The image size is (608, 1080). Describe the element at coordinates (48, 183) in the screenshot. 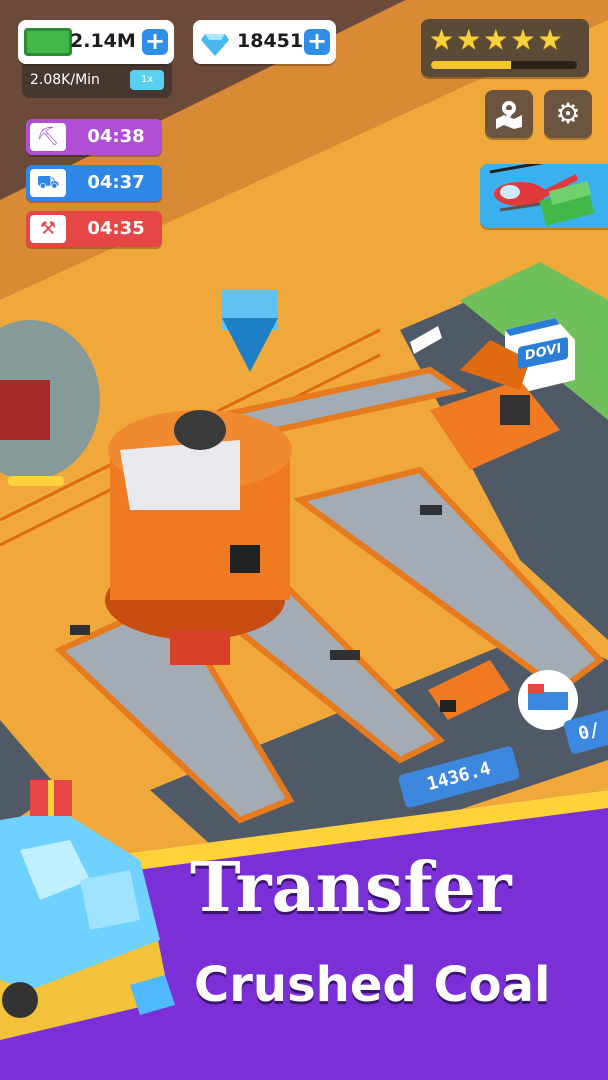

I see `dump-truck-icon: ⛟` at that location.